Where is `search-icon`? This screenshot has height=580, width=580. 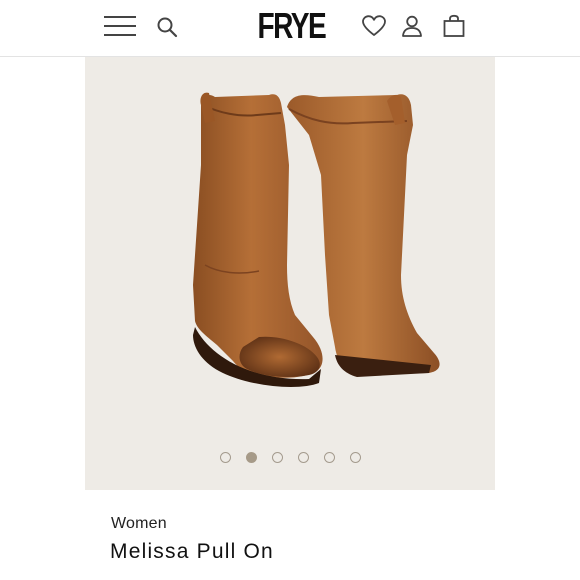 search-icon is located at coordinates (167, 27).